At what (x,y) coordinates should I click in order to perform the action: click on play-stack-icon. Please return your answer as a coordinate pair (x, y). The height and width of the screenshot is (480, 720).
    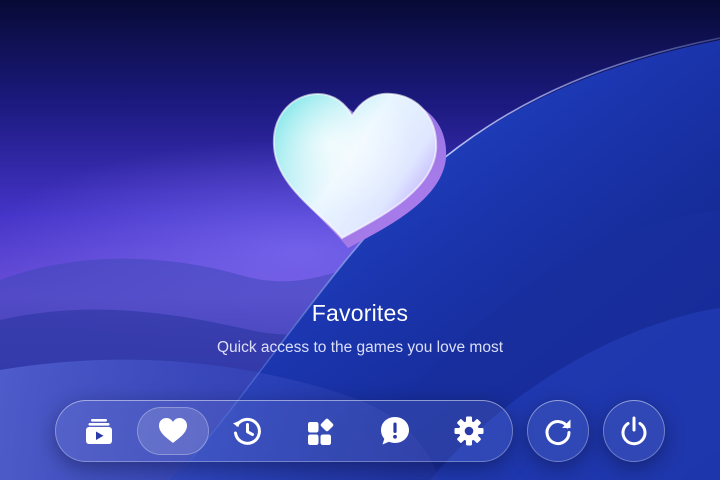
    Looking at the image, I should click on (99, 431).